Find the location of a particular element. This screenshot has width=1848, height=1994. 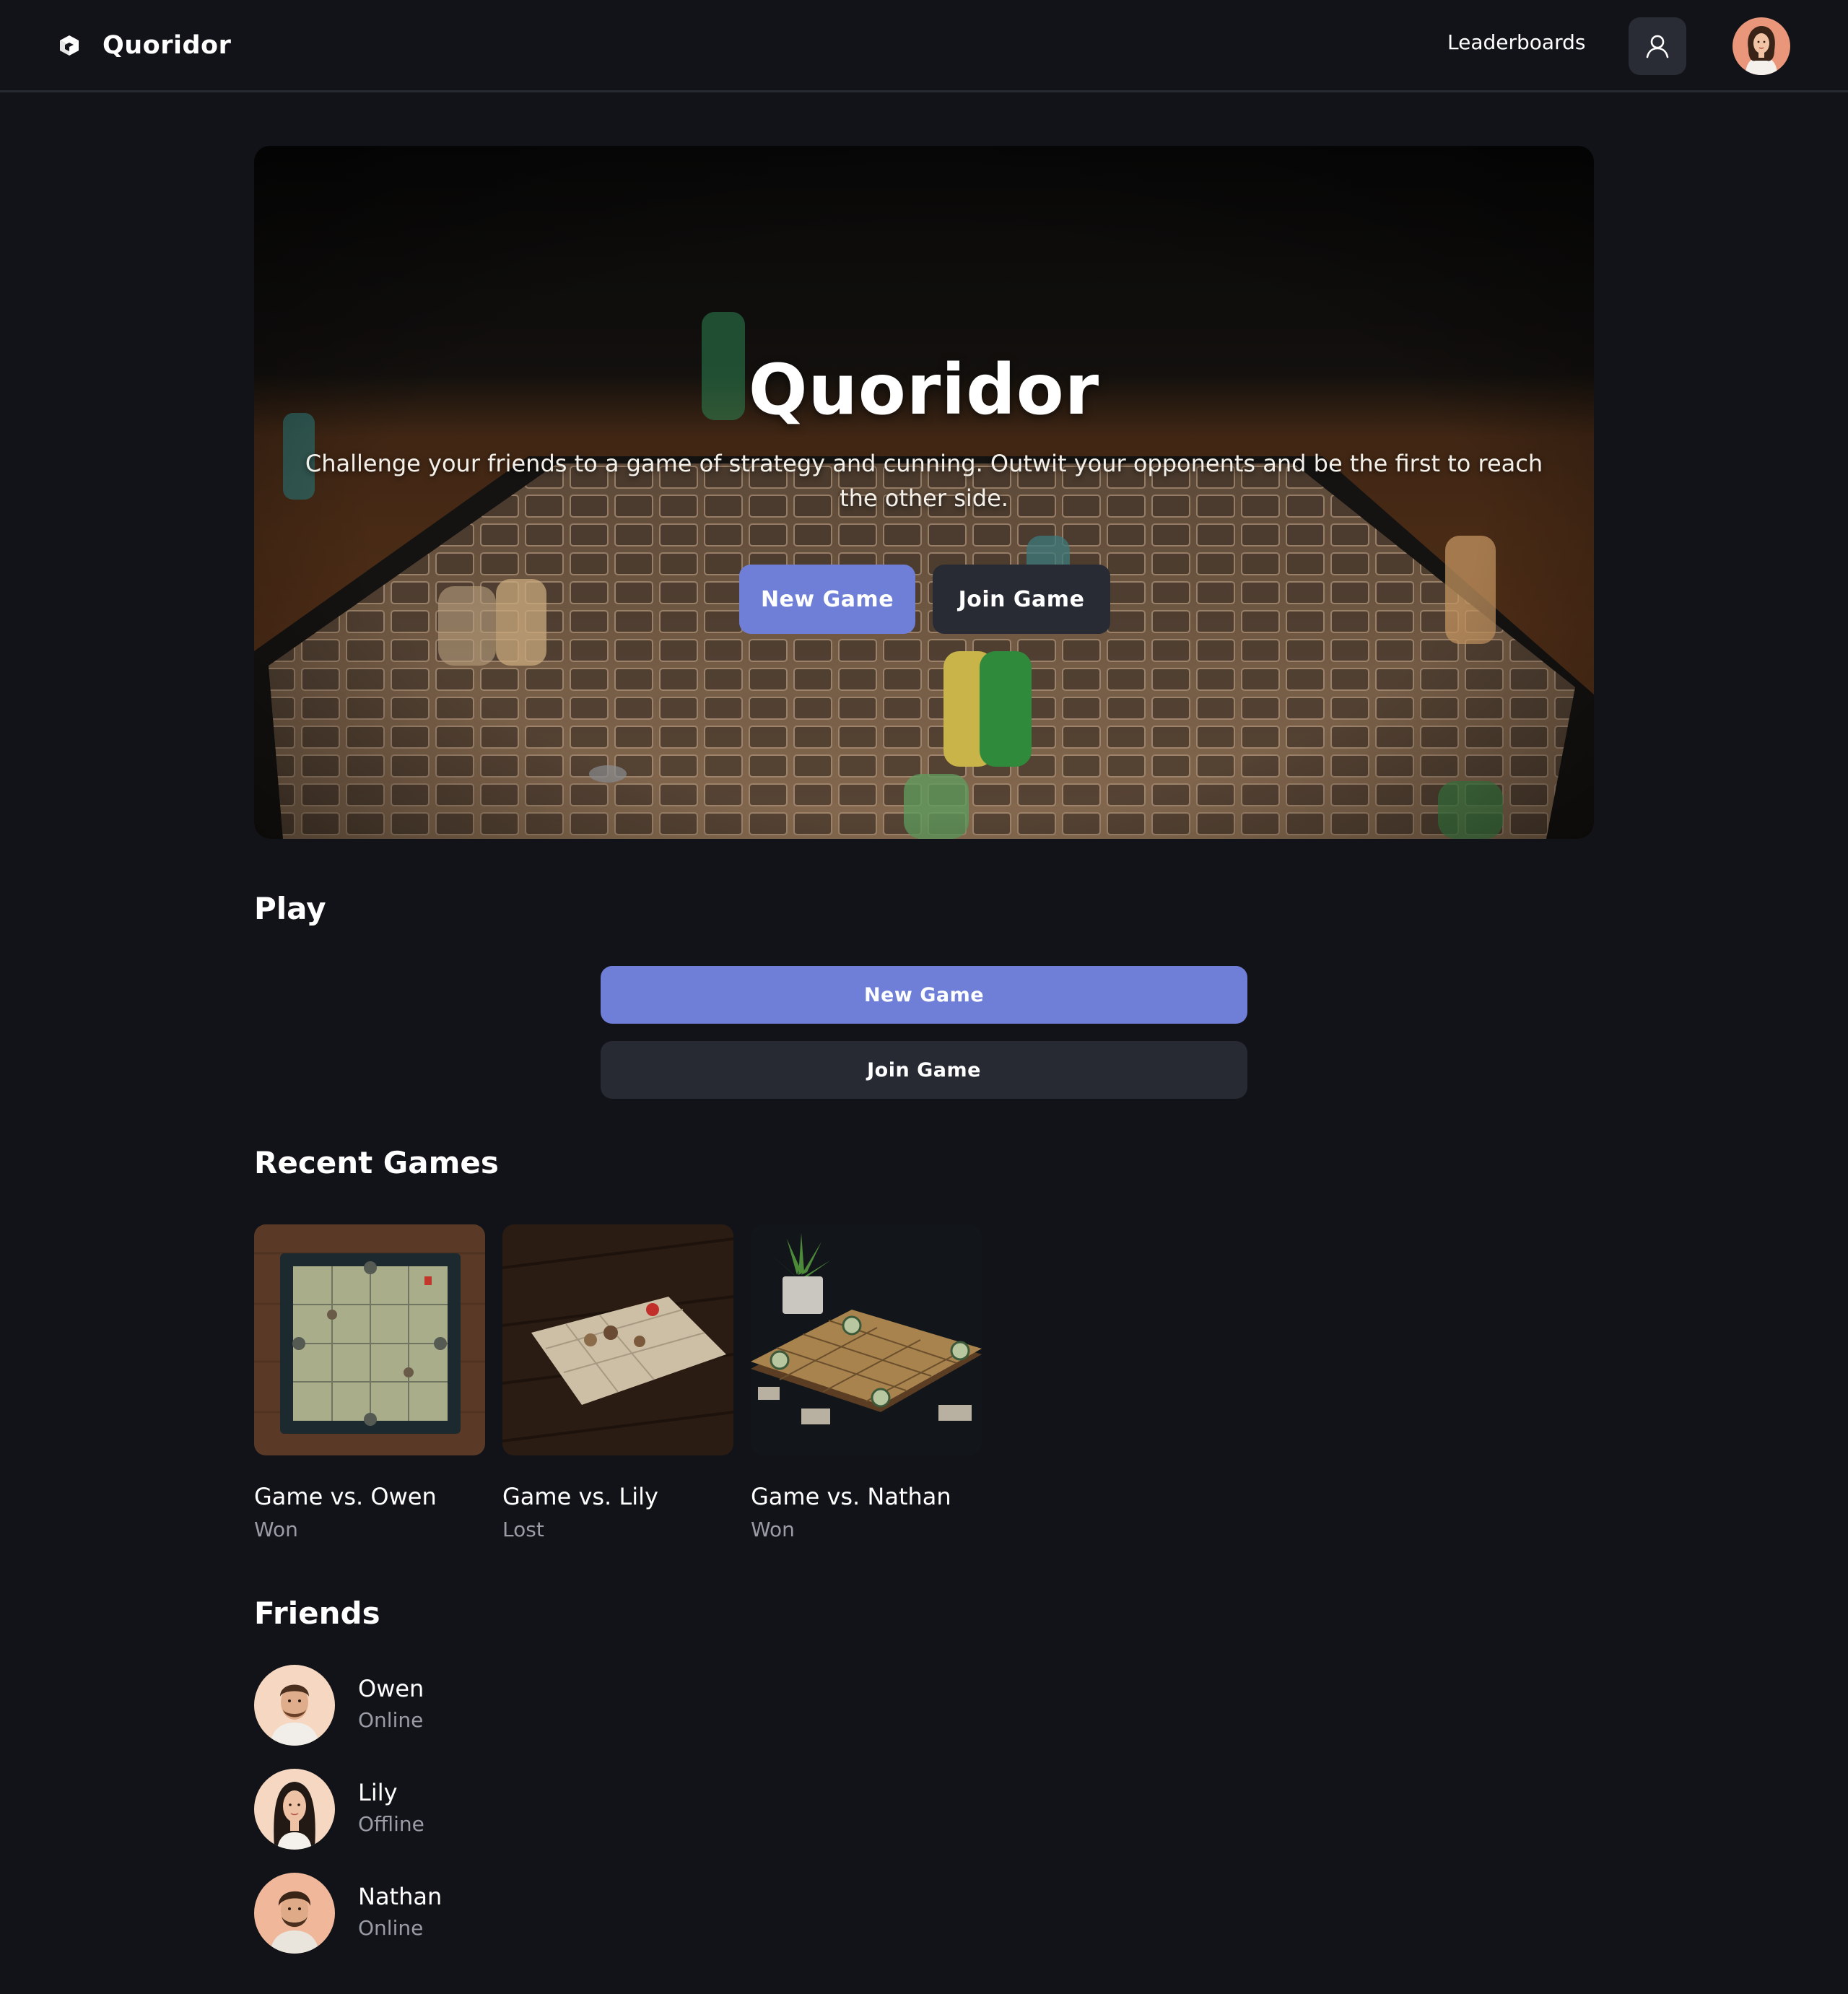

hero-join-game-button: Join Game is located at coordinates (1022, 599).